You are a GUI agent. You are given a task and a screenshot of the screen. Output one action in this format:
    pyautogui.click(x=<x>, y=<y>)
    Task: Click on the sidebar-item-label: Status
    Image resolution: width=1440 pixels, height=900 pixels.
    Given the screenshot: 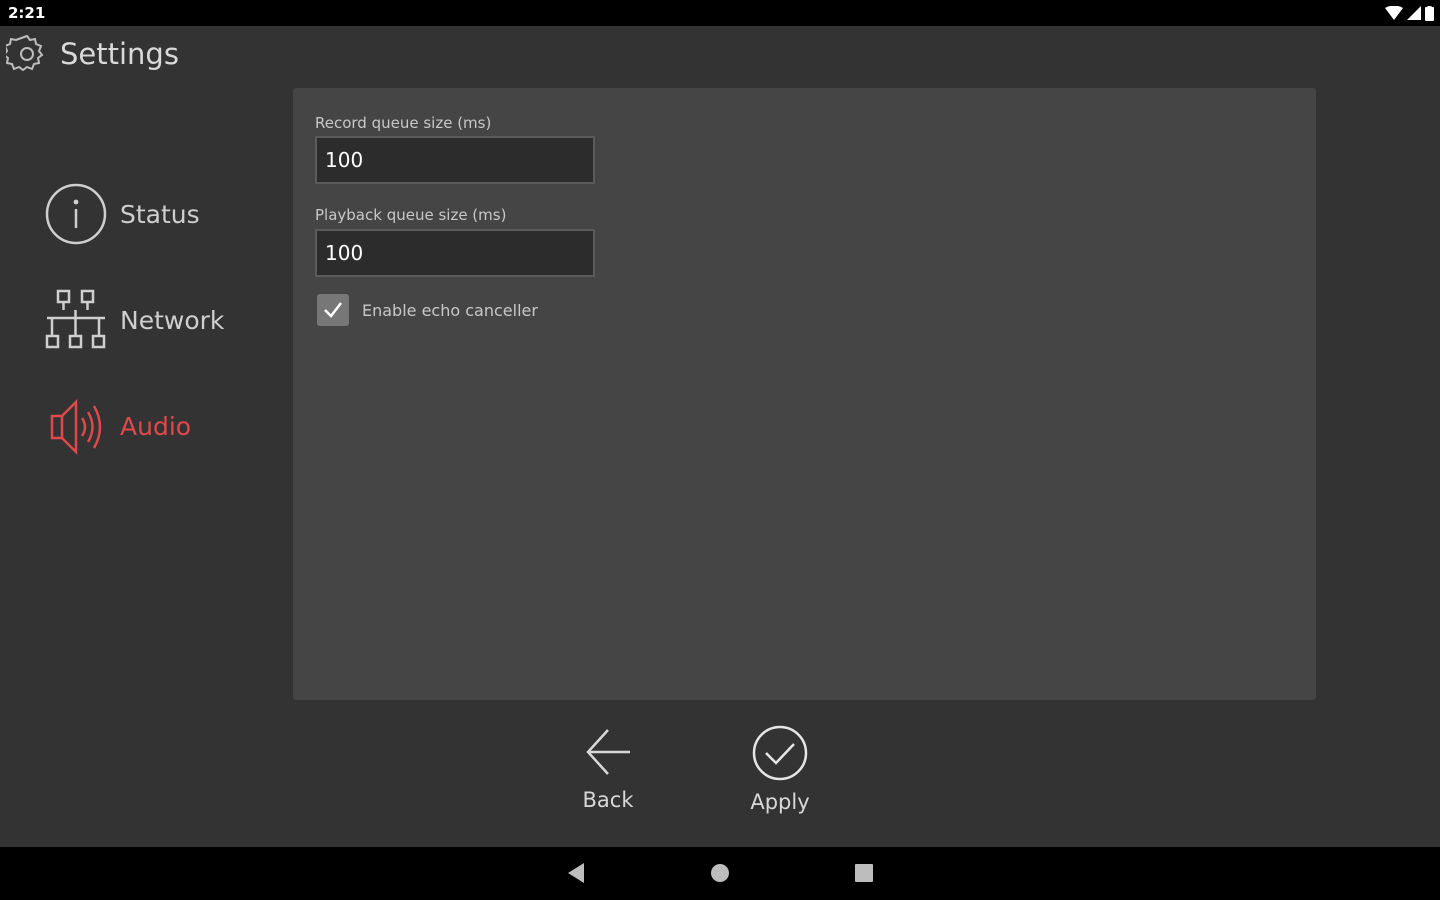 What is the action you would take?
    pyautogui.click(x=160, y=214)
    